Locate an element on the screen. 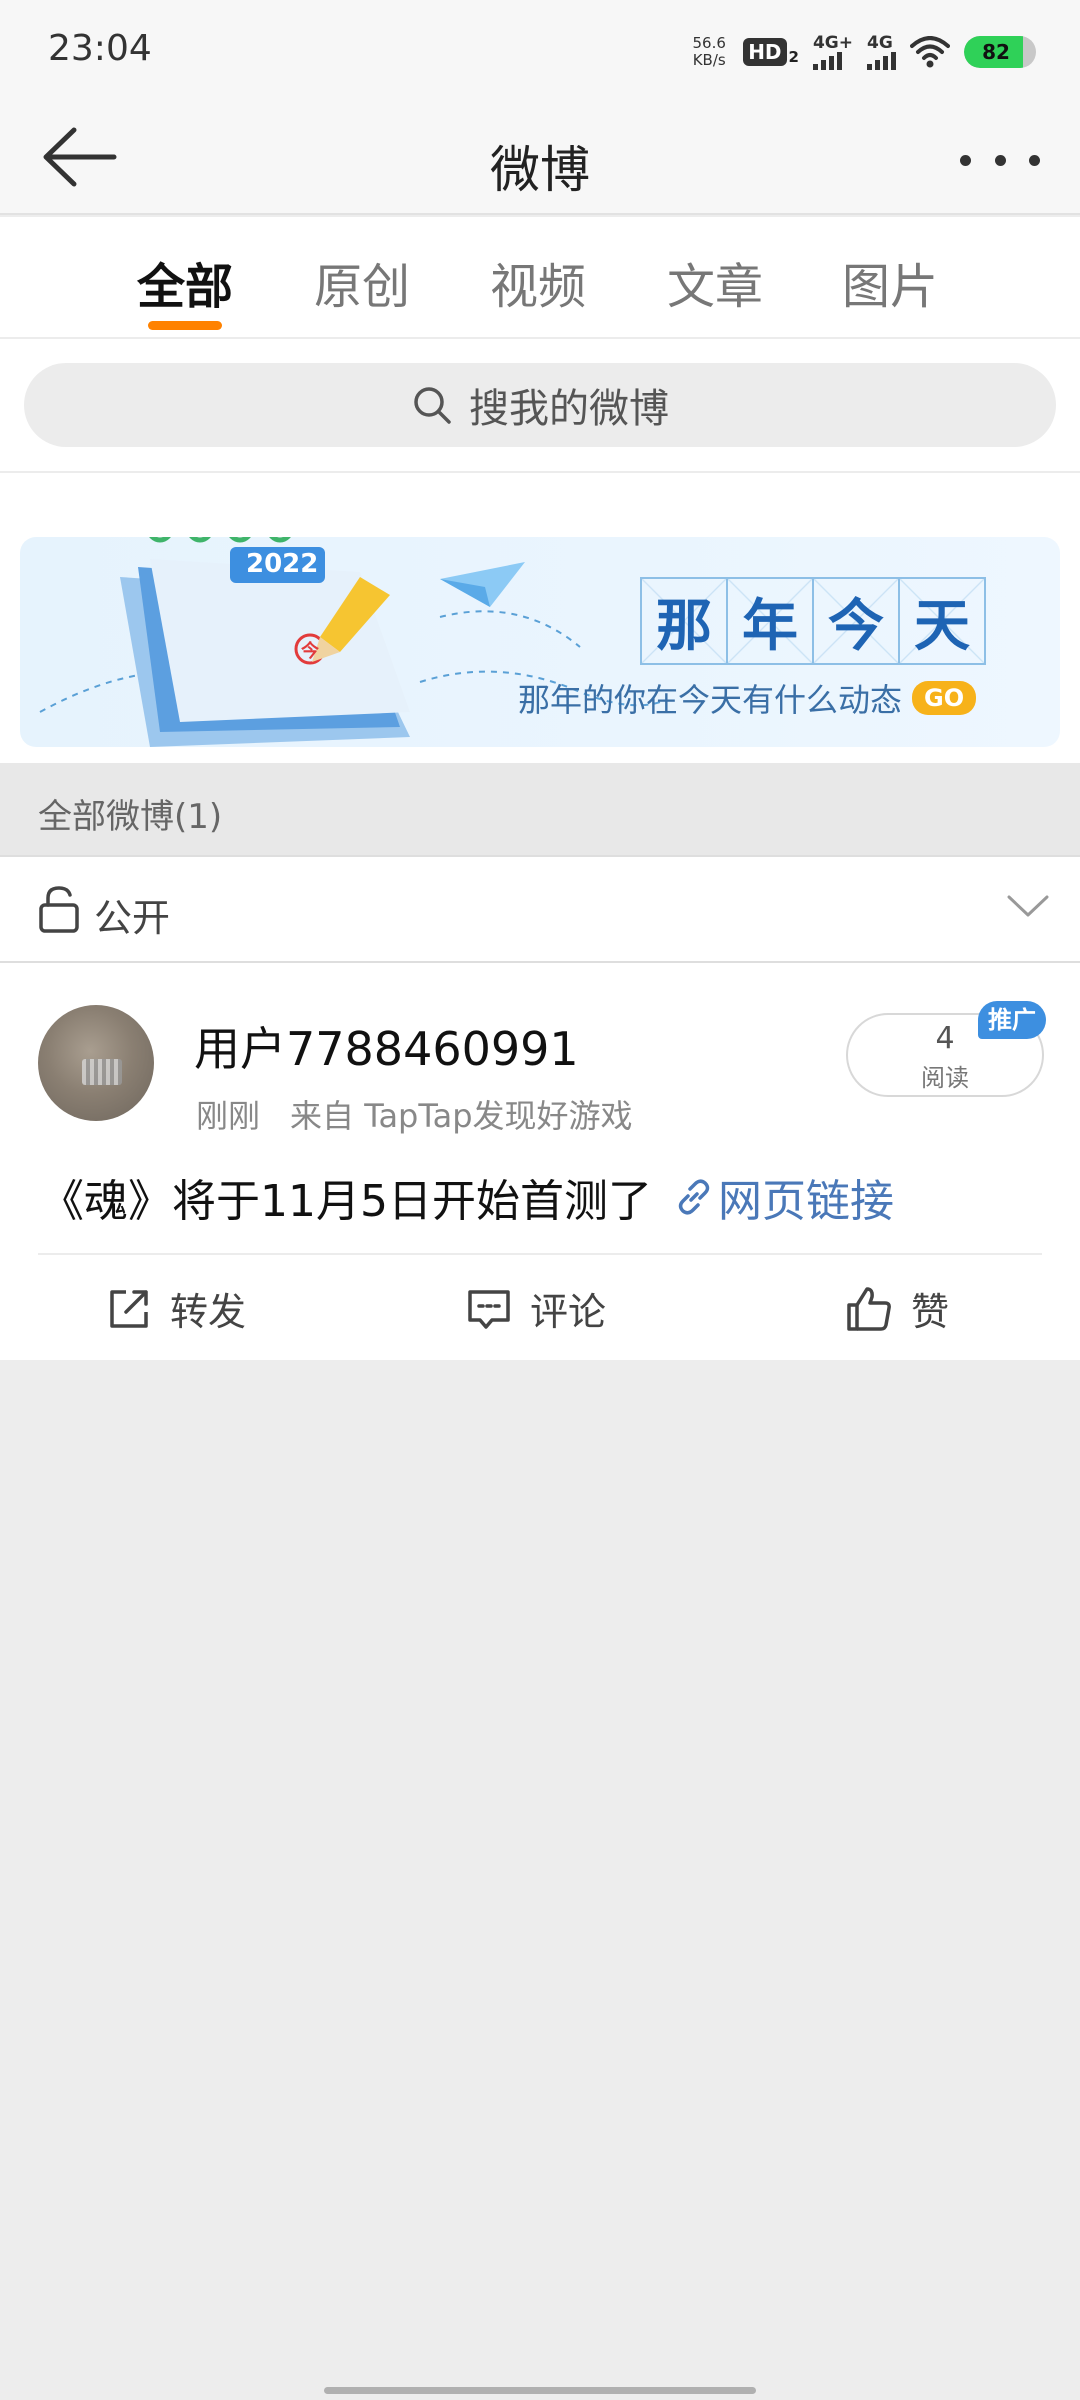  network-speed-unit: KB/s is located at coordinates (709, 60).